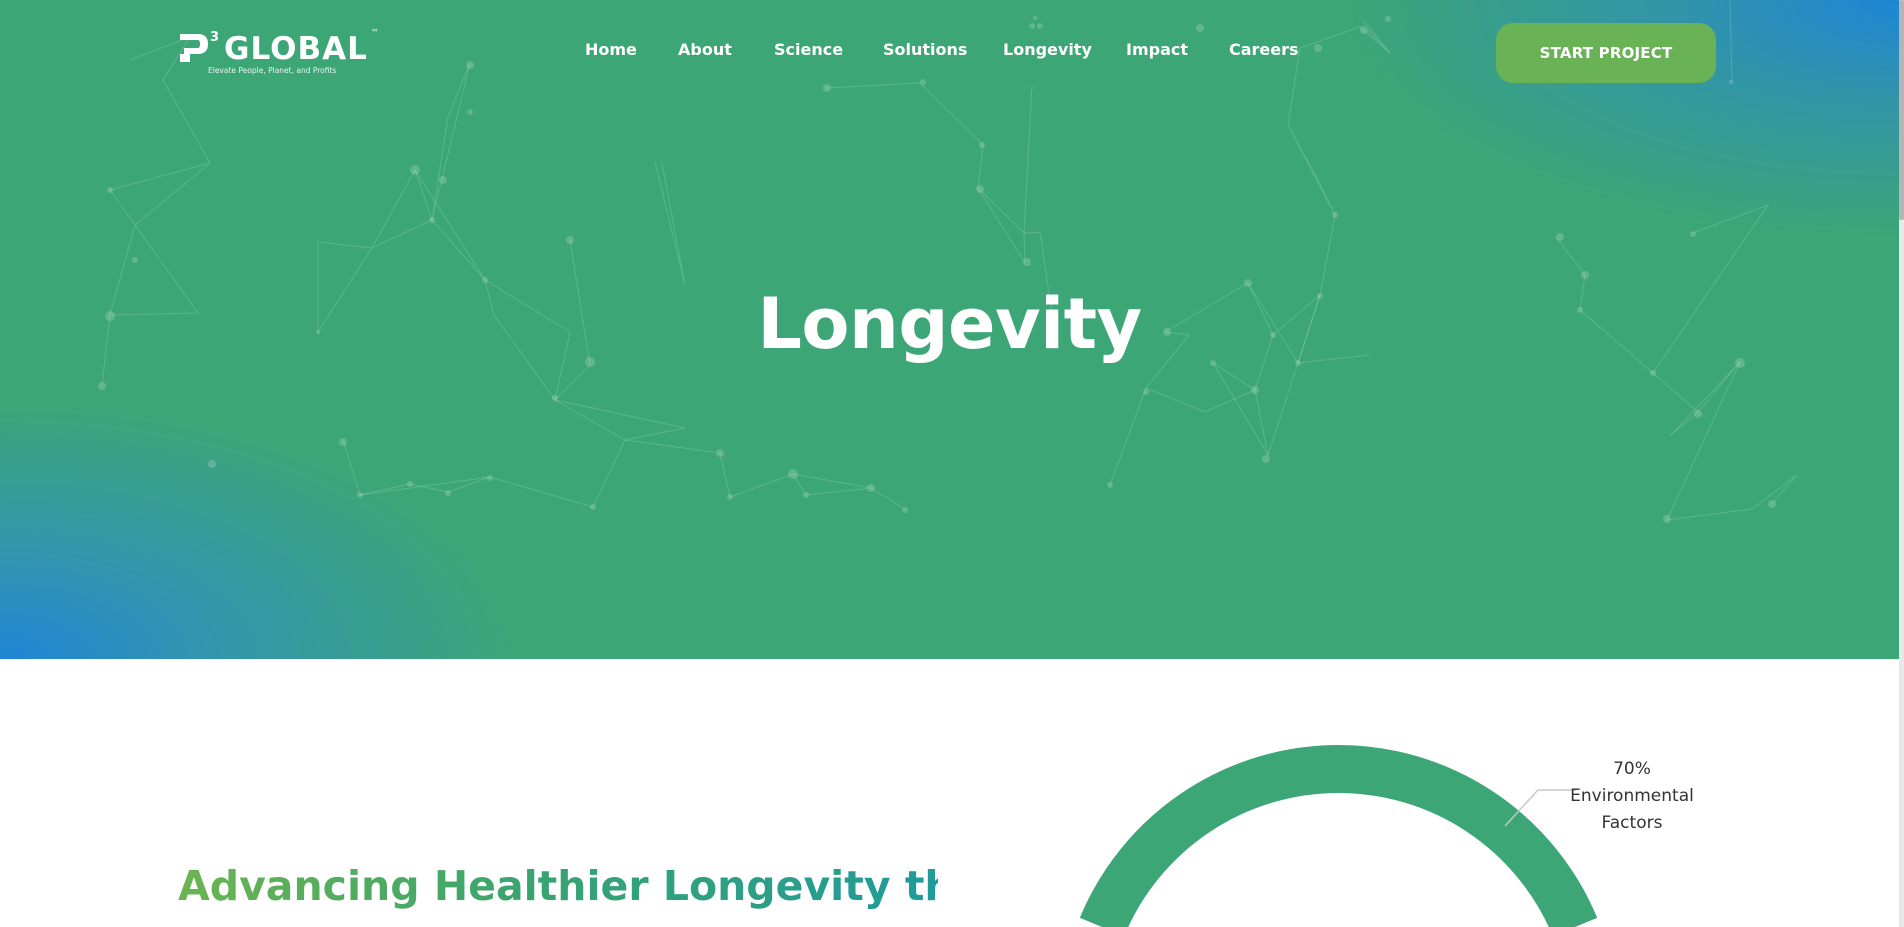  What do you see at coordinates (215, 37) in the screenshot?
I see `logo-superscript: 3` at bounding box center [215, 37].